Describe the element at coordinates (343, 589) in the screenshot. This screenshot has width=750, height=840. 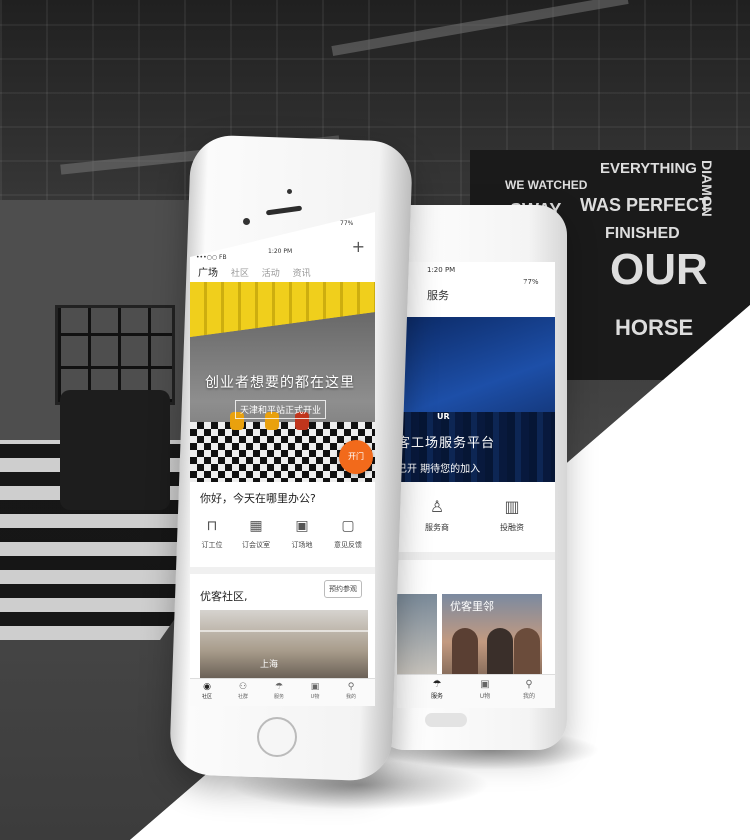
I see `book-visit-button: 预约参观` at that location.